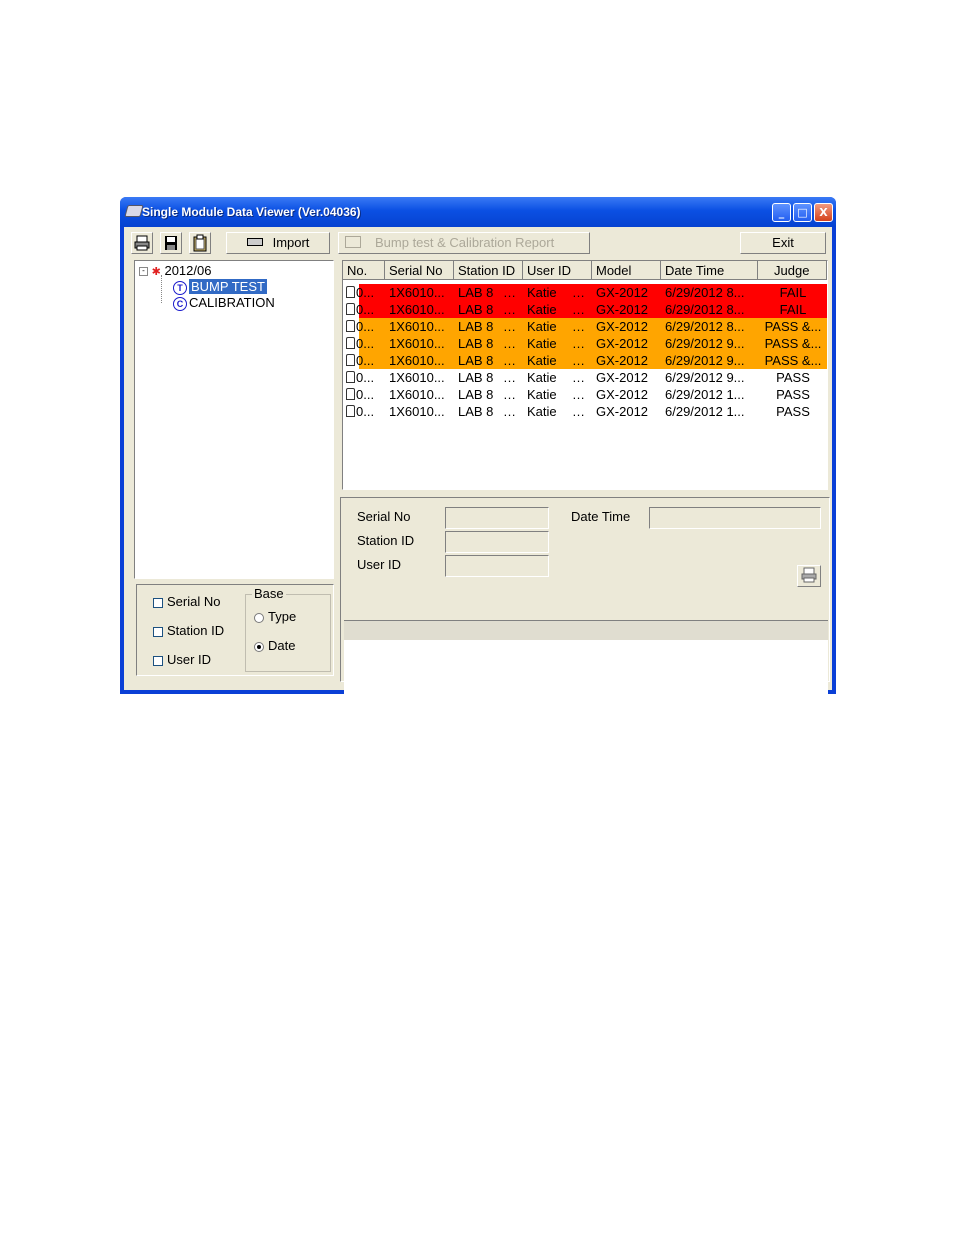 This screenshot has height=1235, width=954. What do you see at coordinates (234, 419) in the screenshot?
I see `tree-view: - ✱ 2012/06 T BUMP TEST C CALIBRATION` at bounding box center [234, 419].